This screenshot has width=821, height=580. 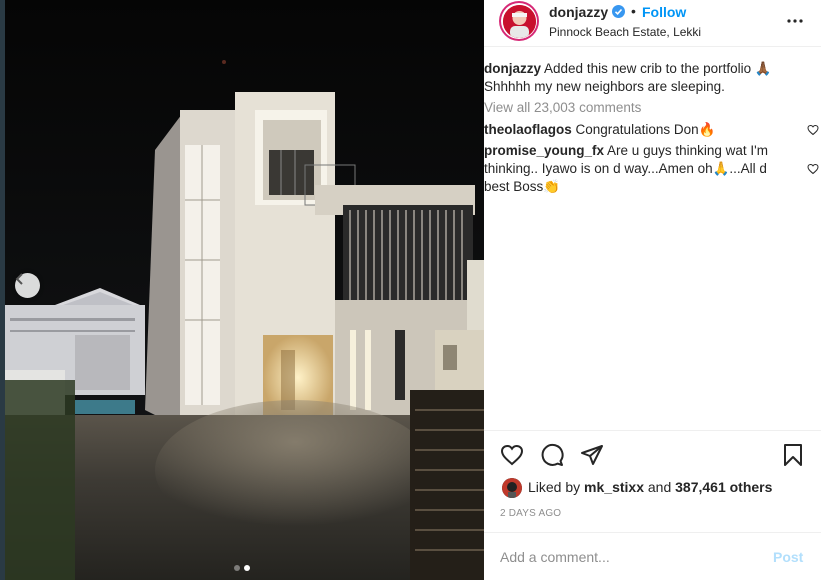 I want to click on comment-username: promise_young_fx, so click(x=544, y=150).